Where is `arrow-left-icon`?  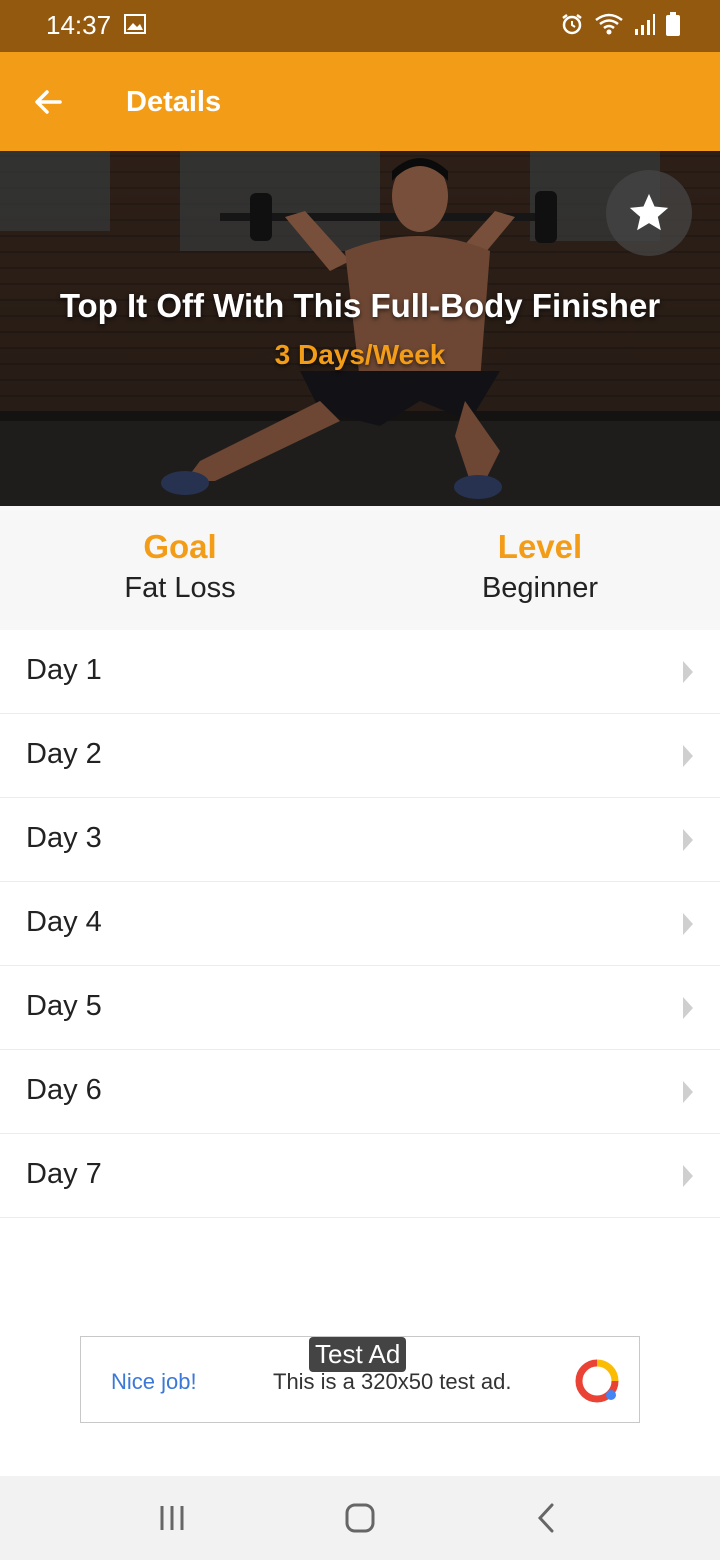 arrow-left-icon is located at coordinates (48, 102).